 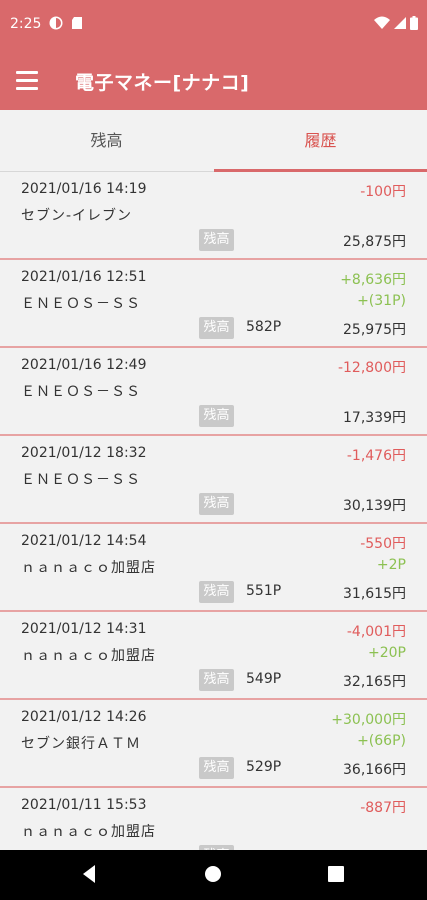 I want to click on transaction-amount: -12,800円, so click(x=371, y=368).